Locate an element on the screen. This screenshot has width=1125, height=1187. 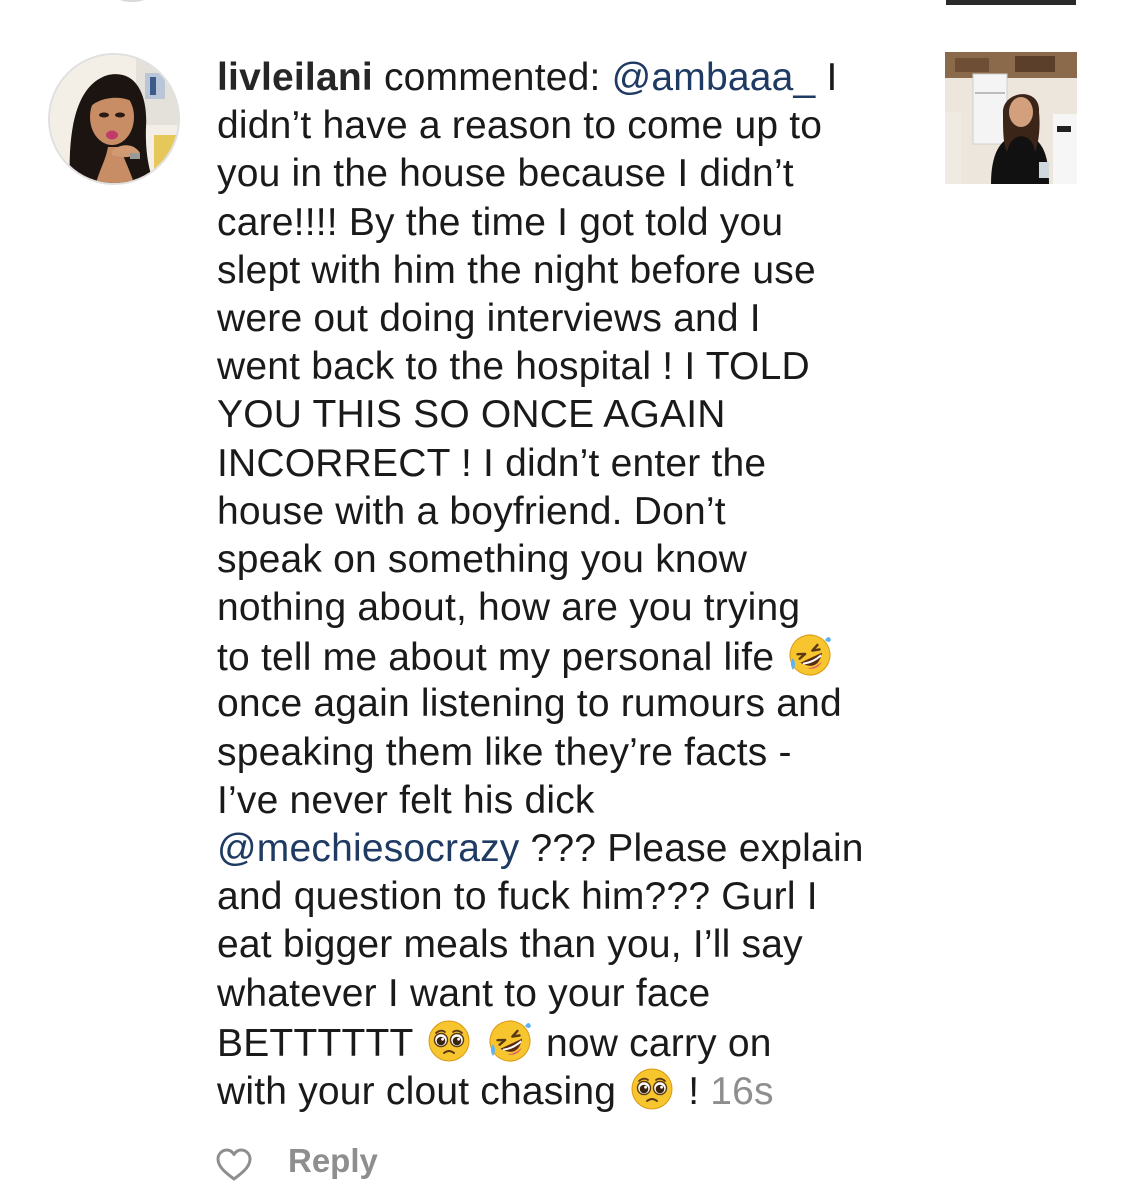
comment-line: once again listening to rumours and is located at coordinates (567, 704).